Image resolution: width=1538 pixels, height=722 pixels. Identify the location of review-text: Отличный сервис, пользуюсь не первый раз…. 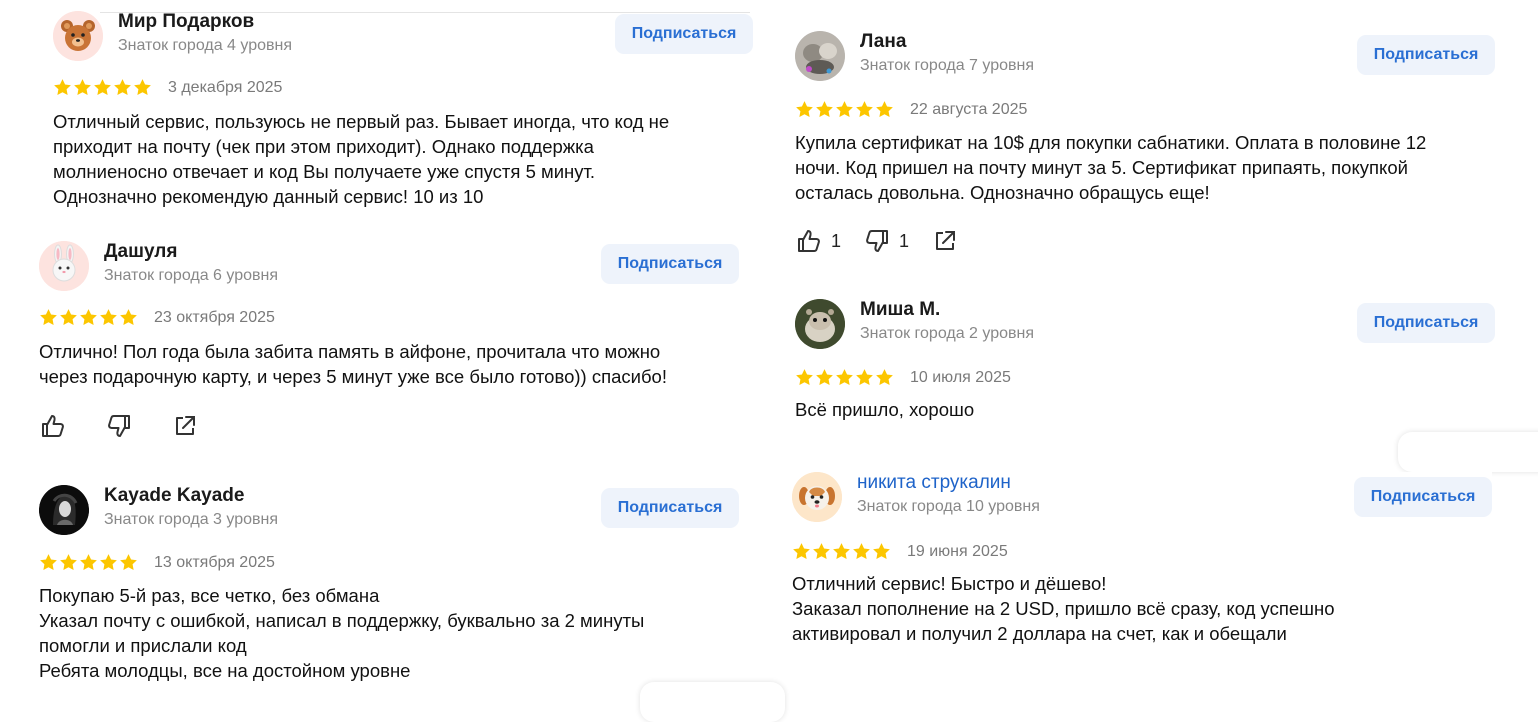
(361, 159).